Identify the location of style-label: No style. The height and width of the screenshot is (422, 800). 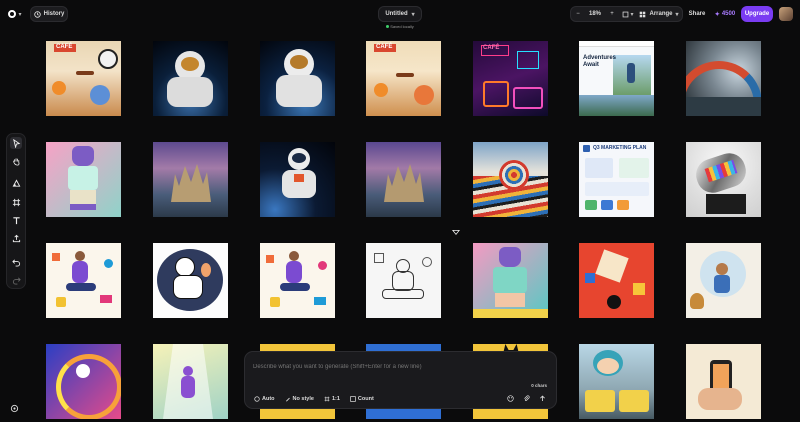
(303, 399).